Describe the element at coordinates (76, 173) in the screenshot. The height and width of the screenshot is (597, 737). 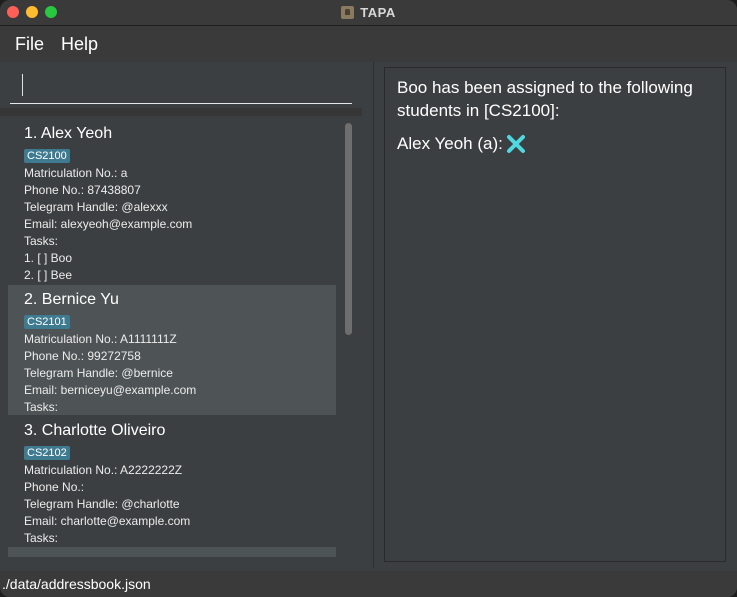
I see `matric-field: Matriculation No.: a` at that location.